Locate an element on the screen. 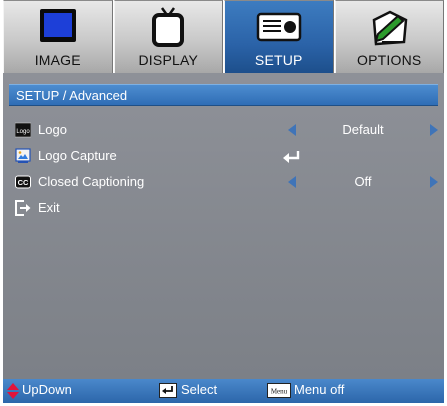 The height and width of the screenshot is (406, 447). logo-label: Logo is located at coordinates (52, 129).